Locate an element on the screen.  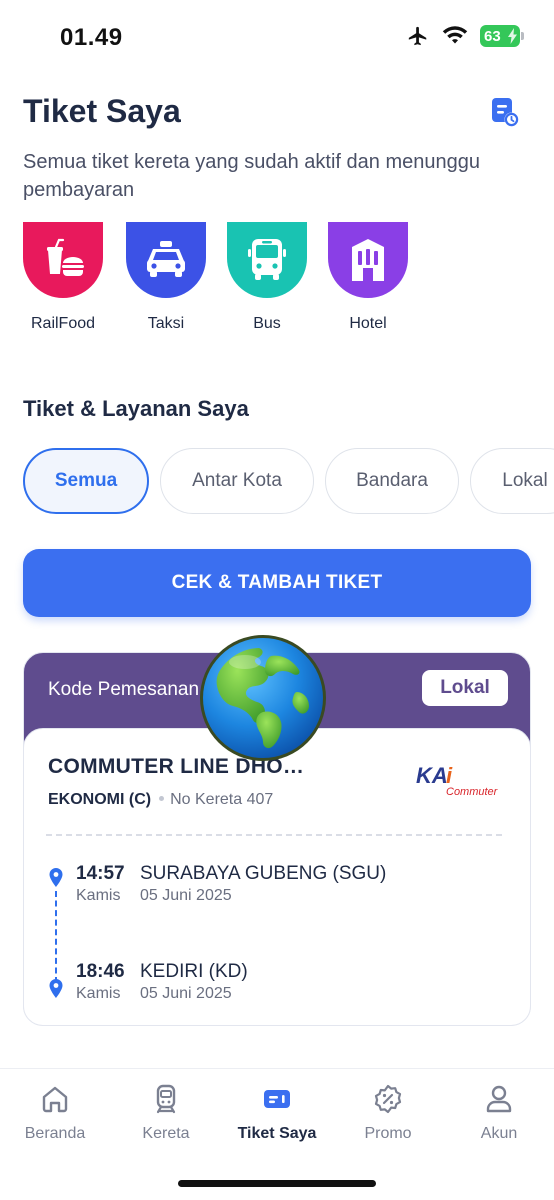
service-bus: Bus is located at coordinates (267, 277).